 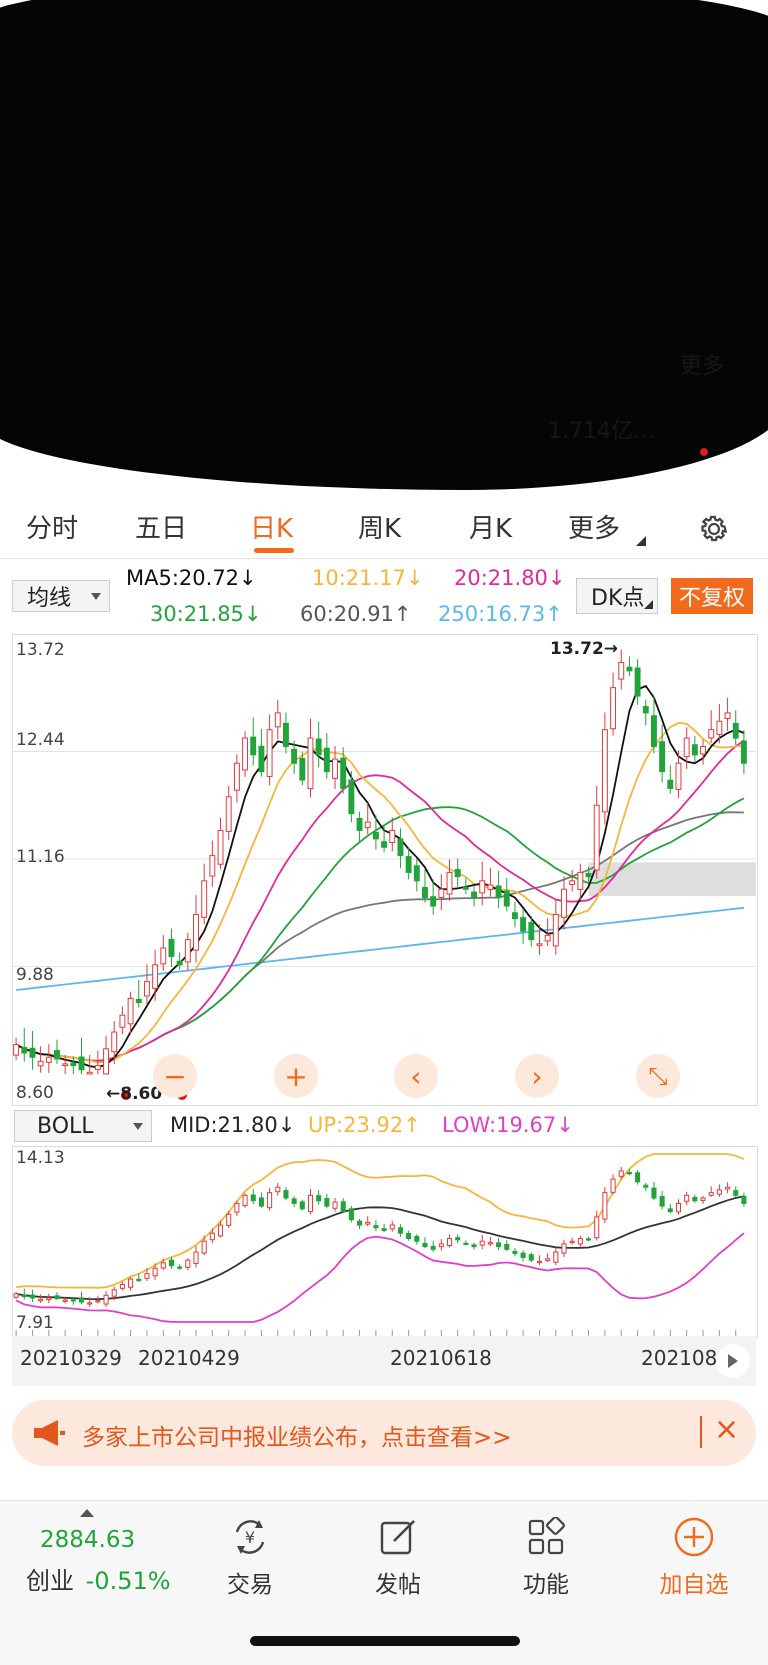 I want to click on ma-selector: 均线, so click(x=61, y=596).